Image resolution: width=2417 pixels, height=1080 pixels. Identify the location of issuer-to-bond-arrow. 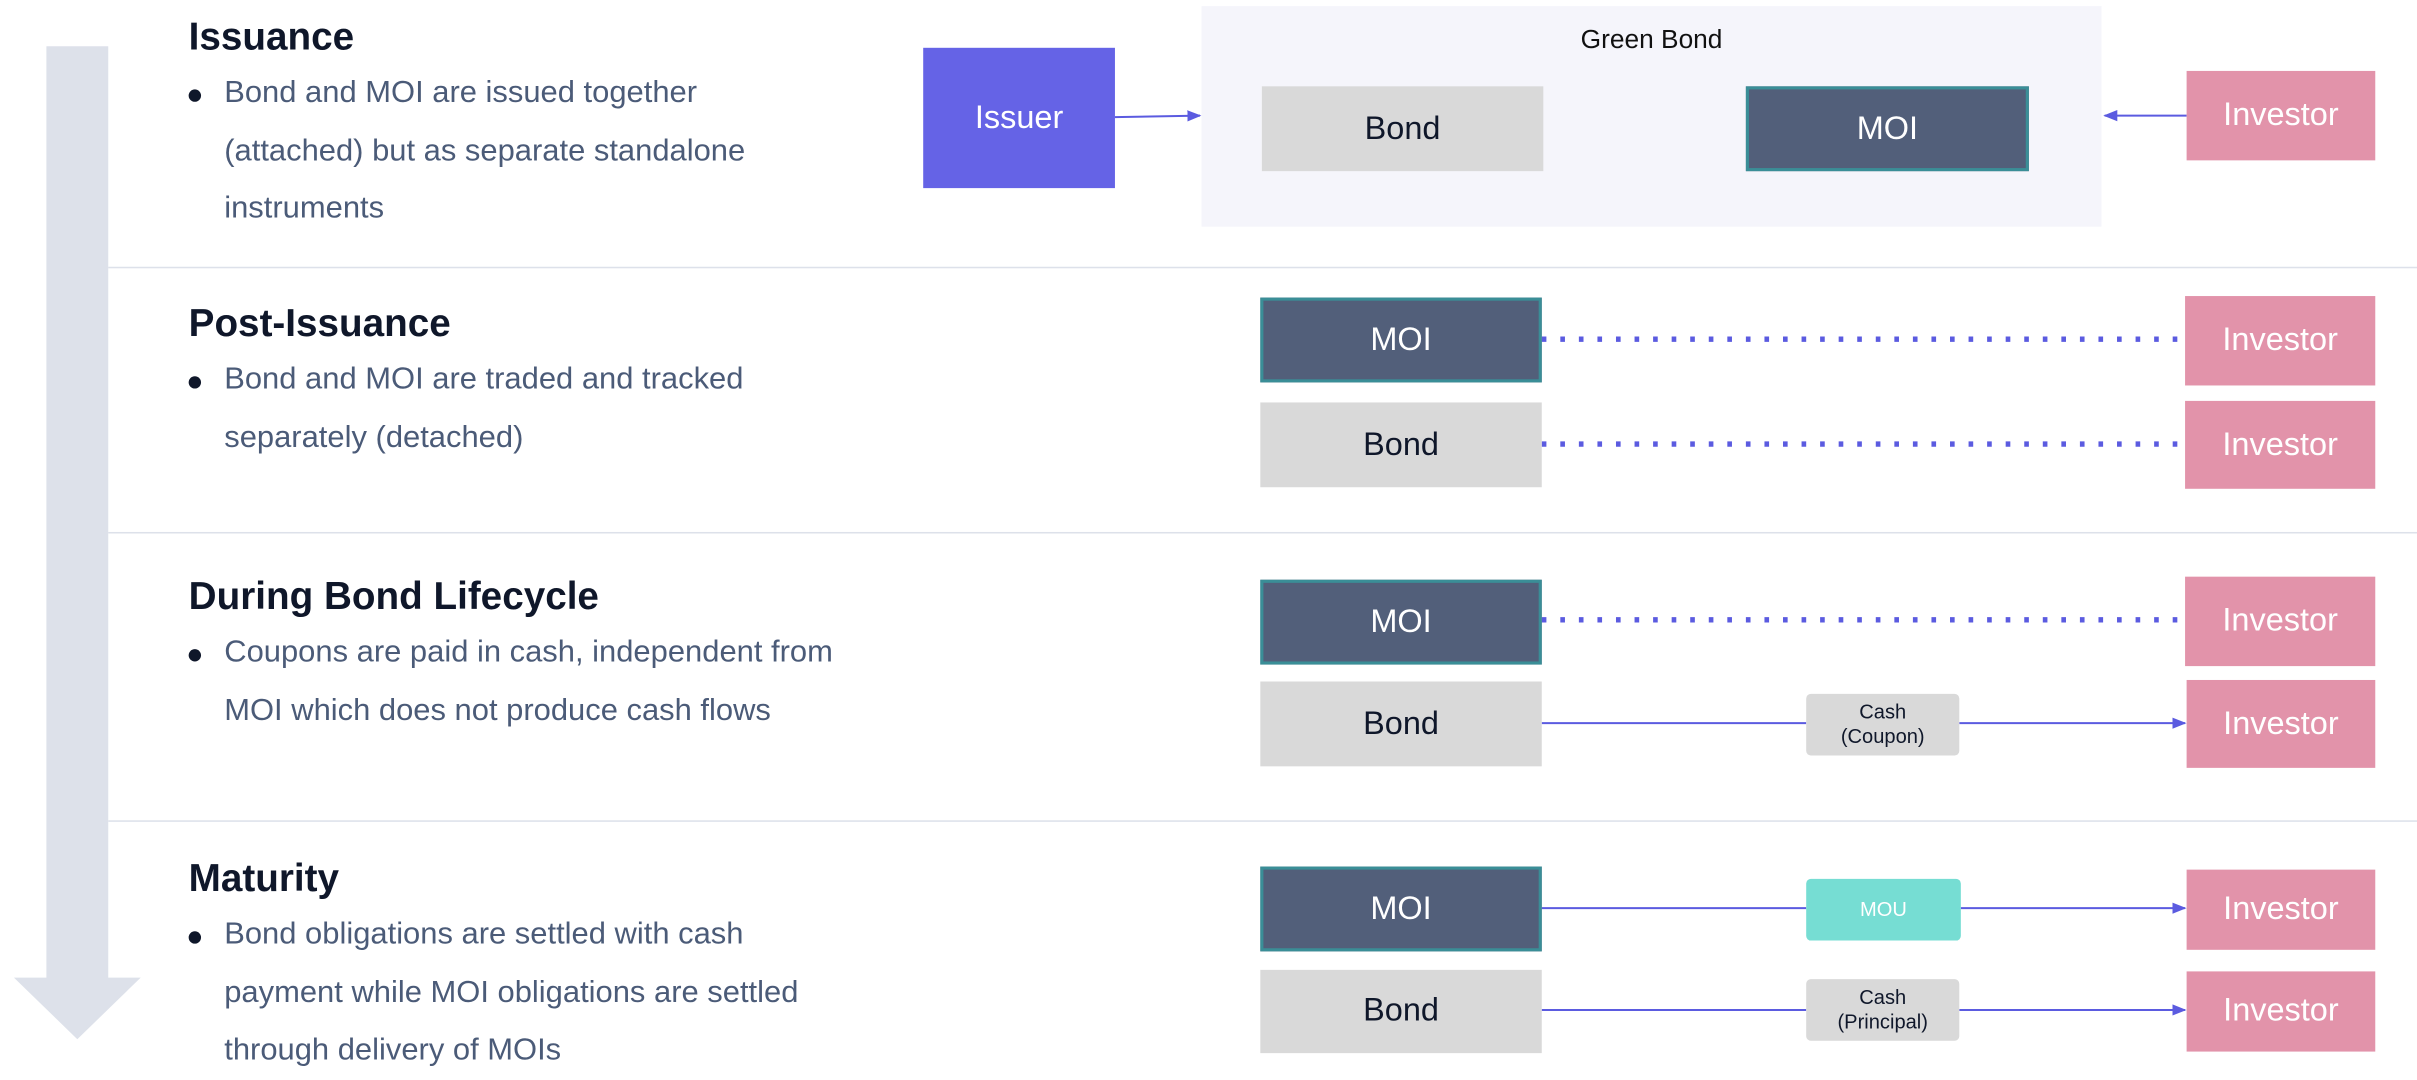
(1158, 116).